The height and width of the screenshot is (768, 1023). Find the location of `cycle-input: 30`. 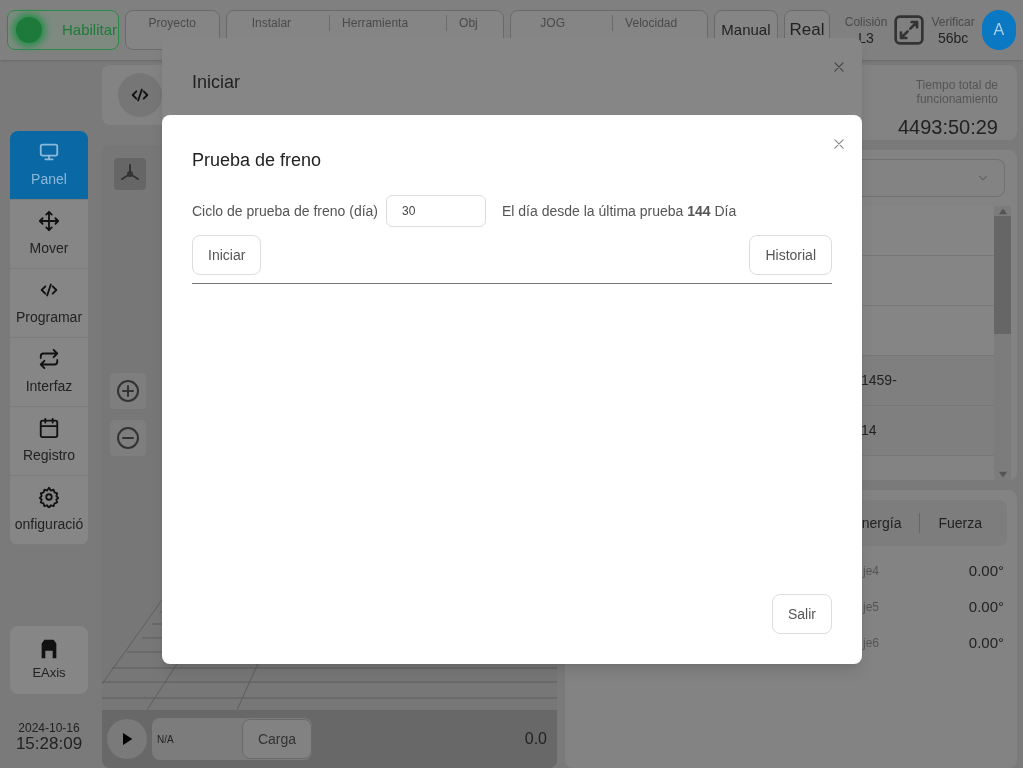

cycle-input: 30 is located at coordinates (436, 211).